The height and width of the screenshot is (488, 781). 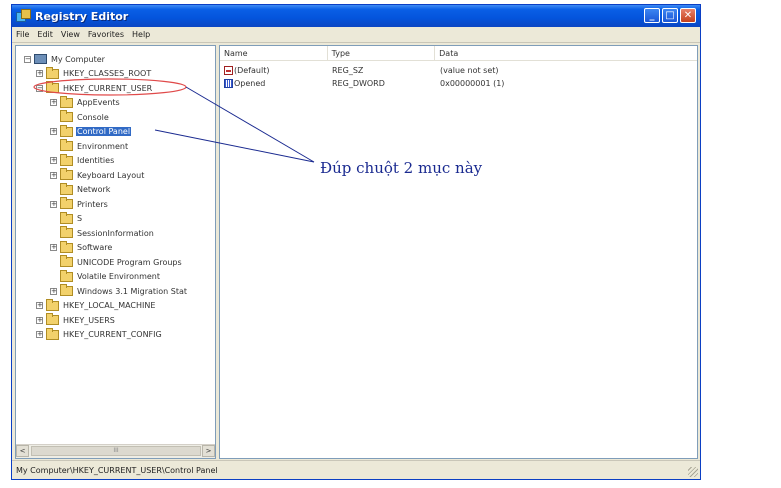 I want to click on window-title: Registry Editor, so click(x=82, y=16).